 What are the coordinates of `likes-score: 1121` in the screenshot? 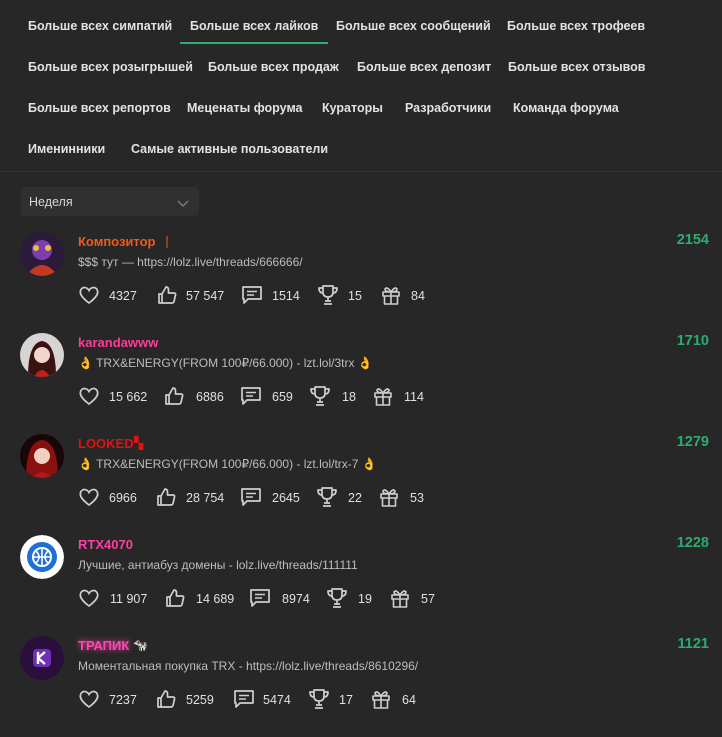 It's located at (693, 644).